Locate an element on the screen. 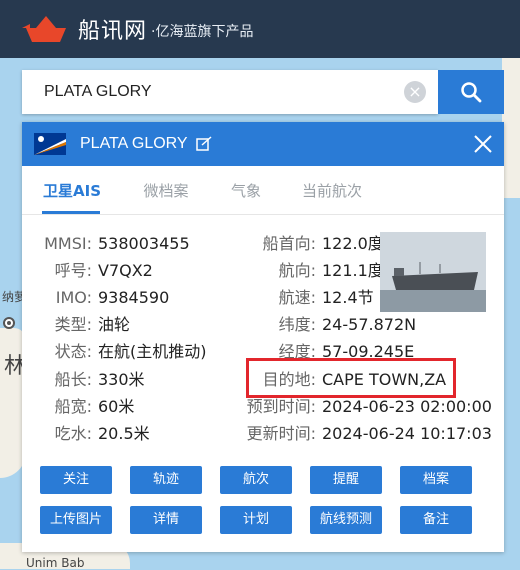 This screenshot has width=520, height=570. ship-photo is located at coordinates (433, 272).